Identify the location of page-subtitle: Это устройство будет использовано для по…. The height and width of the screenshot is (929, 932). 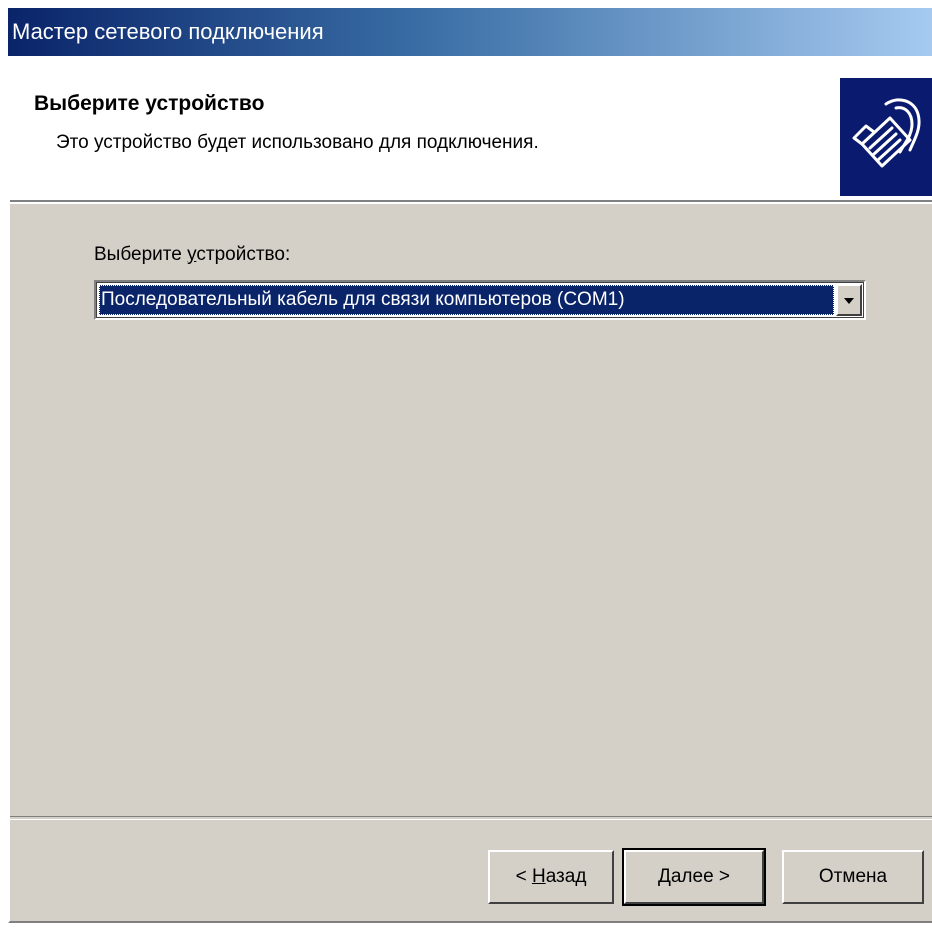
(297, 142).